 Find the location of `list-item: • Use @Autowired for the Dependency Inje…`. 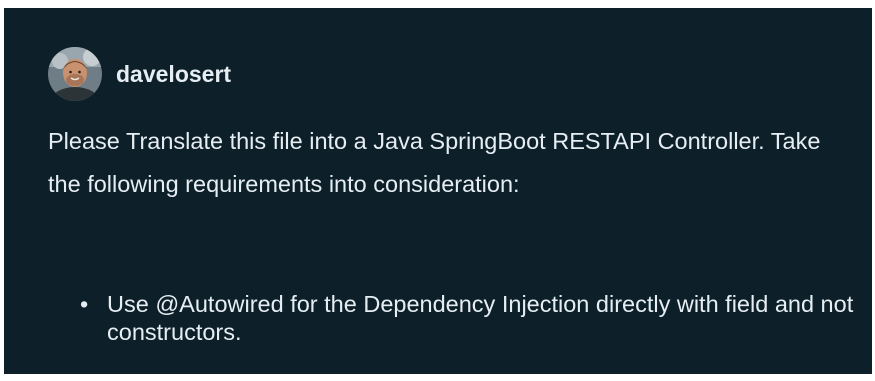

list-item: • Use @Autowired for the Dependency Inje… is located at coordinates (470, 318).